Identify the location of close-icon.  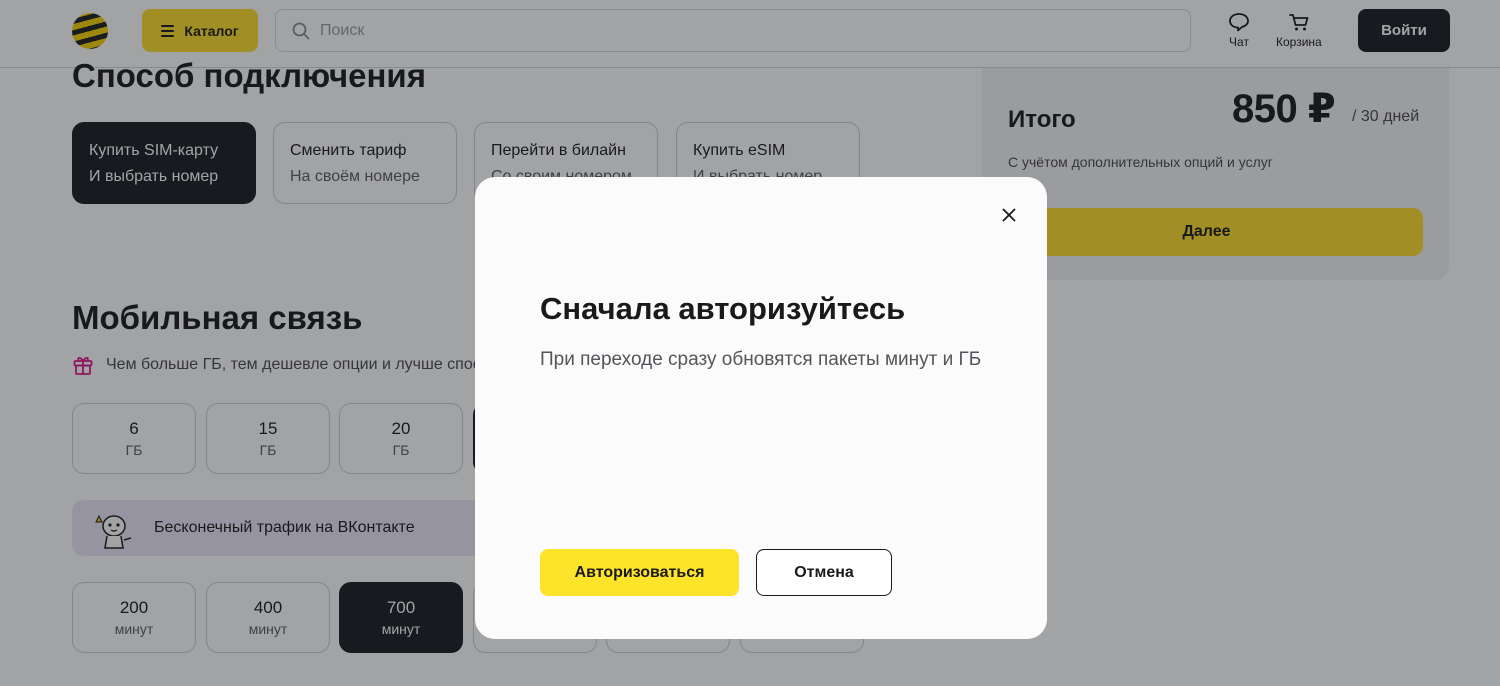
(1009, 215).